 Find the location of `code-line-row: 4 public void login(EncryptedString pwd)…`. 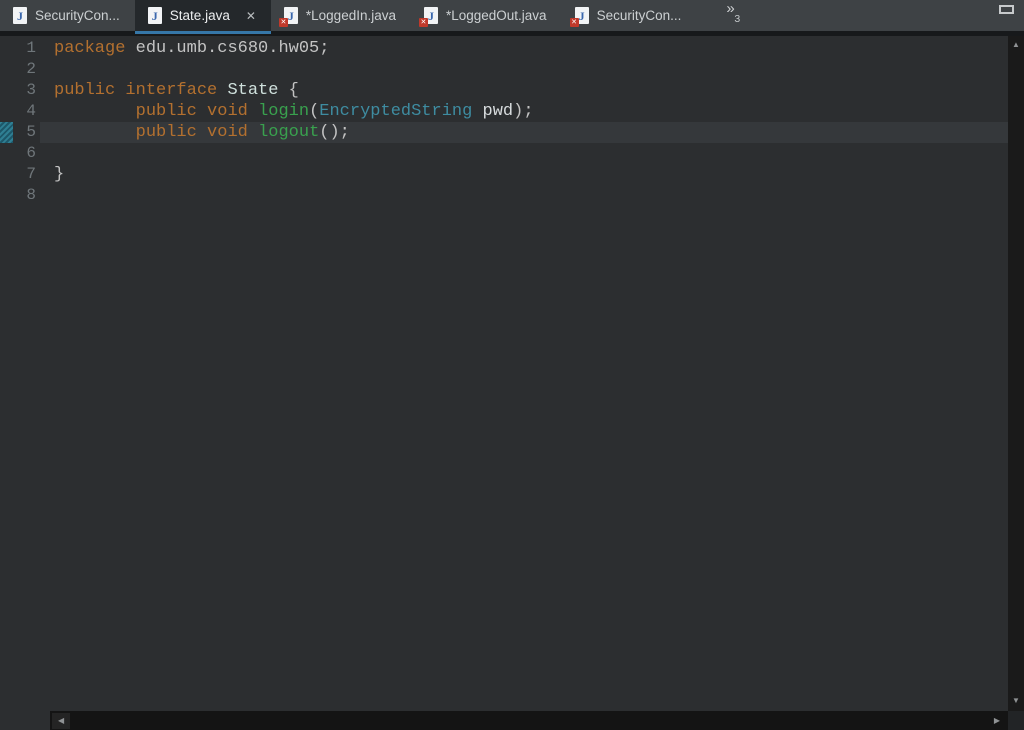

code-line-row: 4 public void login(EncryptedString pwd)… is located at coordinates (504, 111).